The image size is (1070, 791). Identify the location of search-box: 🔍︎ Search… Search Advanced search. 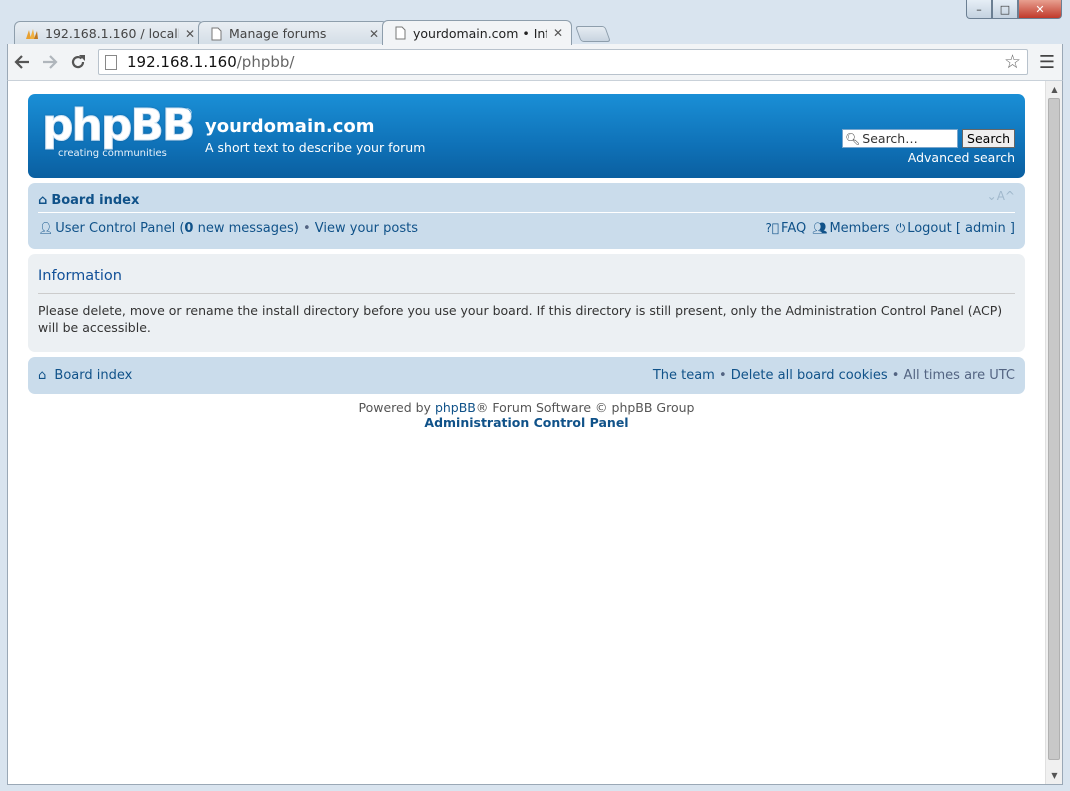
(928, 147).